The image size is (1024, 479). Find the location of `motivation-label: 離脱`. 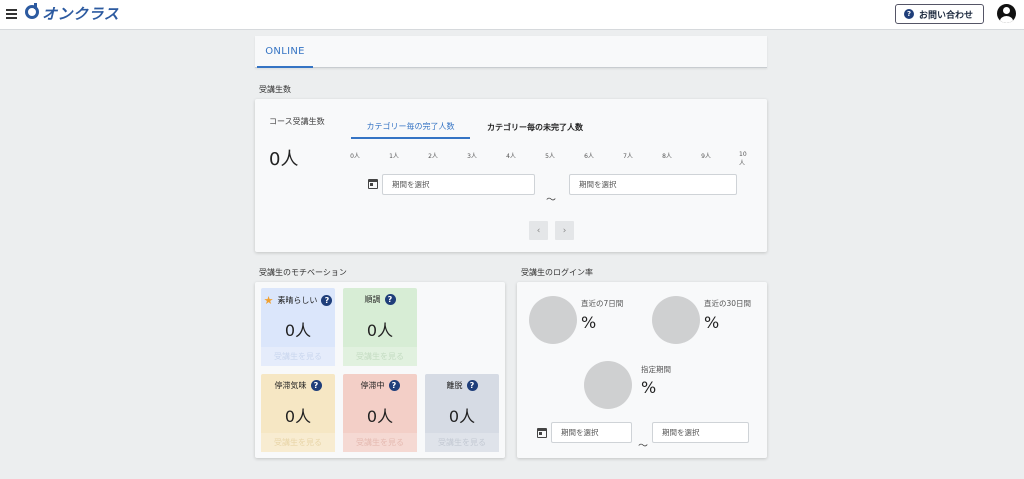

motivation-label: 離脱 is located at coordinates (454, 385).